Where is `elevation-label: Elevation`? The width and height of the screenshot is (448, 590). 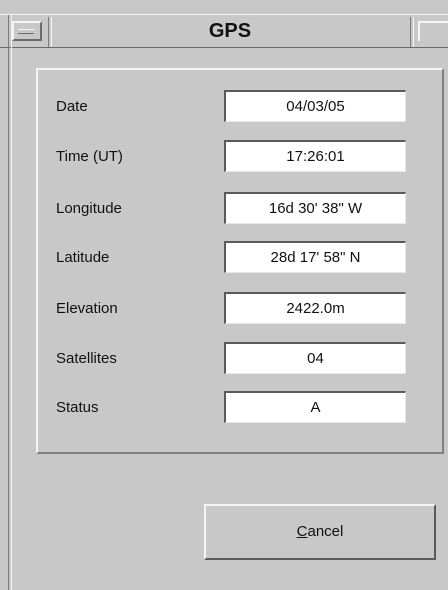
elevation-label: Elevation is located at coordinates (87, 308).